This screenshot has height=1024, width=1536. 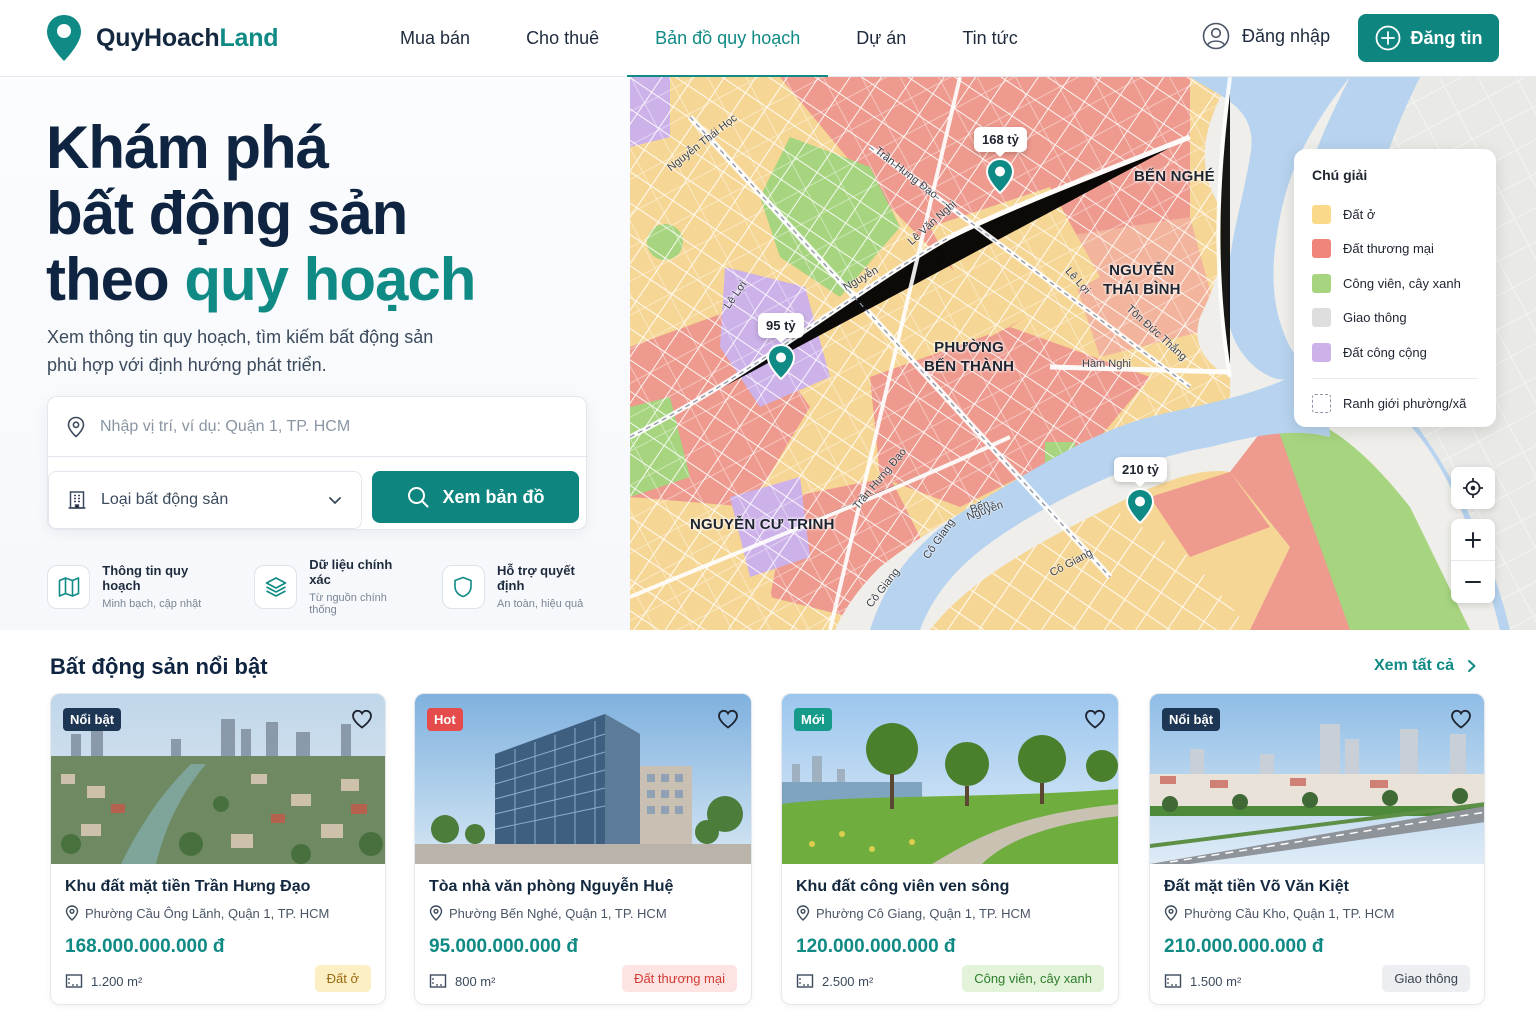 I want to click on building-icon, so click(x=77, y=500).